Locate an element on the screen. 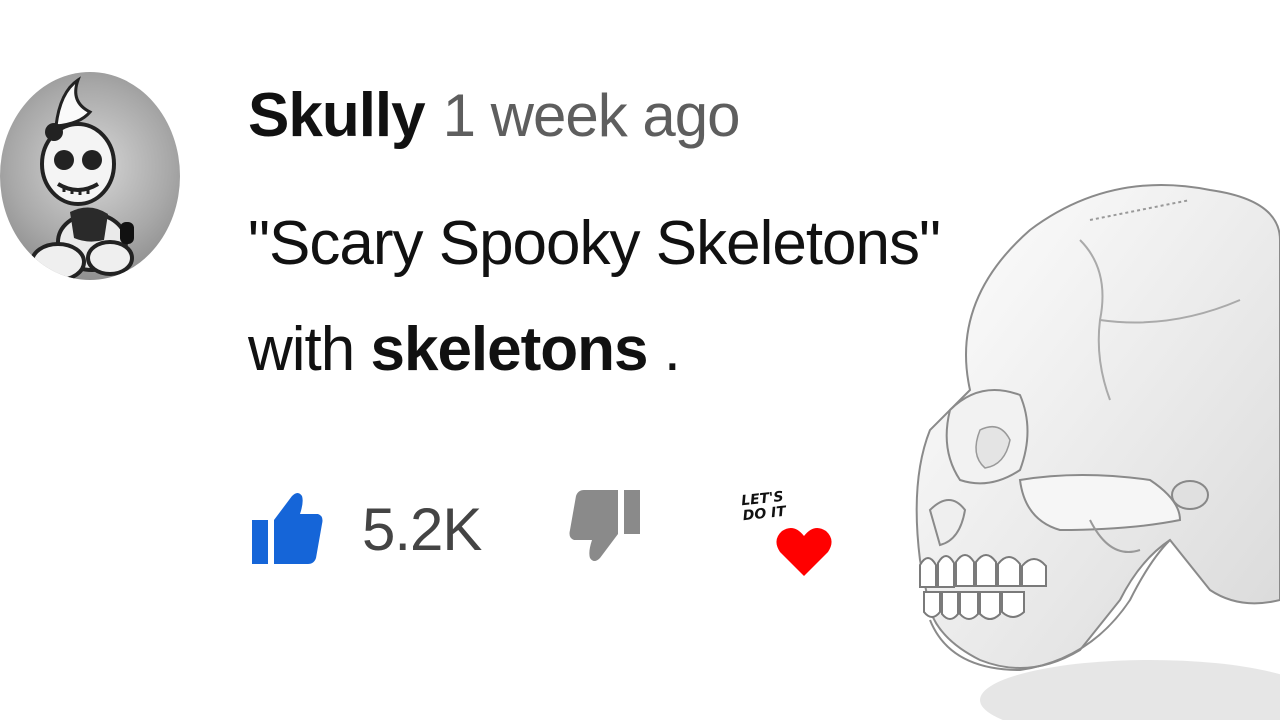  comment-text-suffix: . is located at coordinates (664, 349).